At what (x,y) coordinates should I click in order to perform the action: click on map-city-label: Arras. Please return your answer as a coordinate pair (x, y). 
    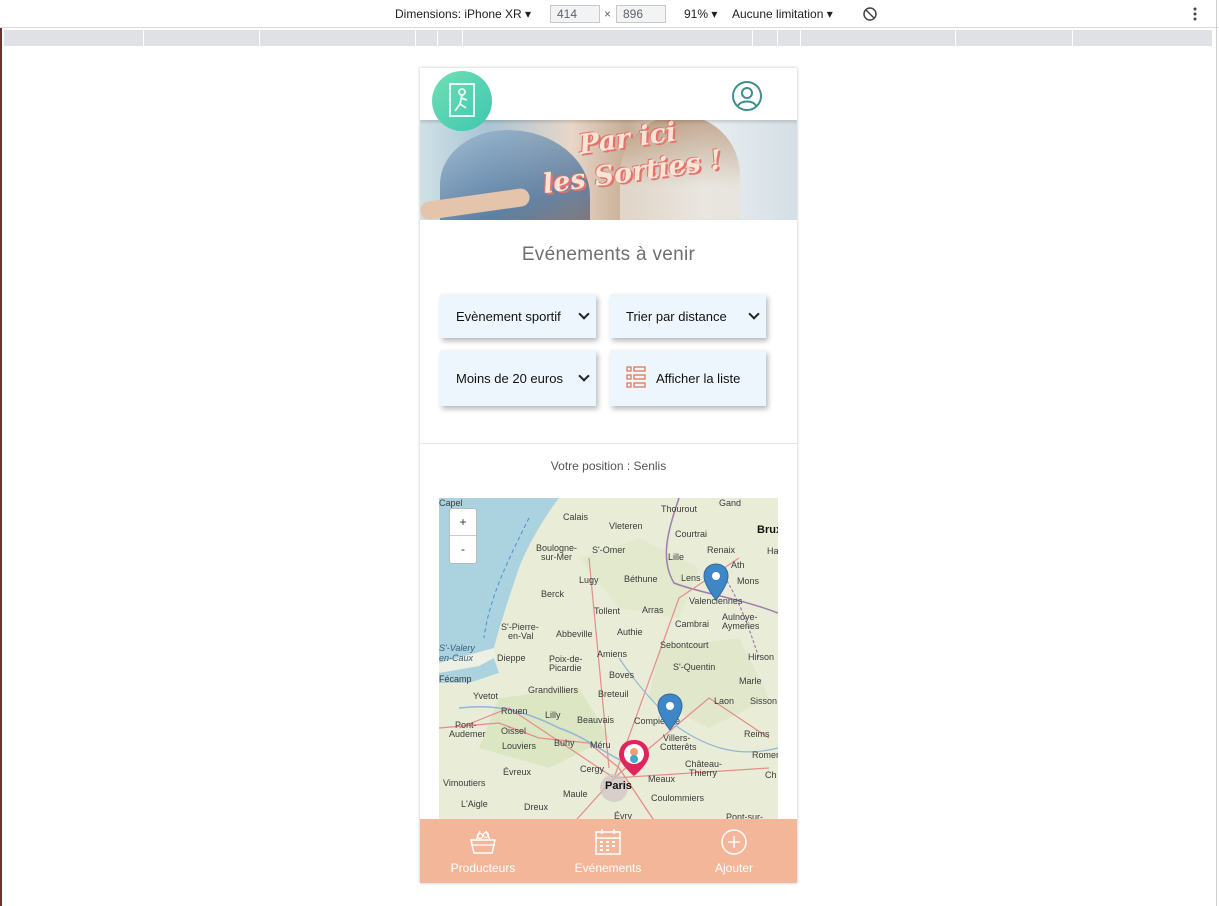
    Looking at the image, I should click on (653, 610).